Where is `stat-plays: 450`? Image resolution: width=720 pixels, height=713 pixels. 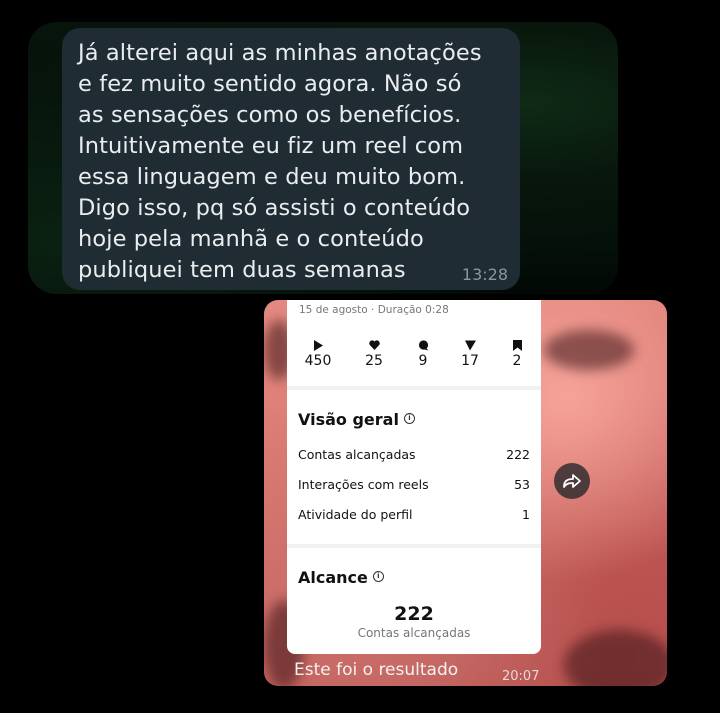 stat-plays: 450 is located at coordinates (318, 353).